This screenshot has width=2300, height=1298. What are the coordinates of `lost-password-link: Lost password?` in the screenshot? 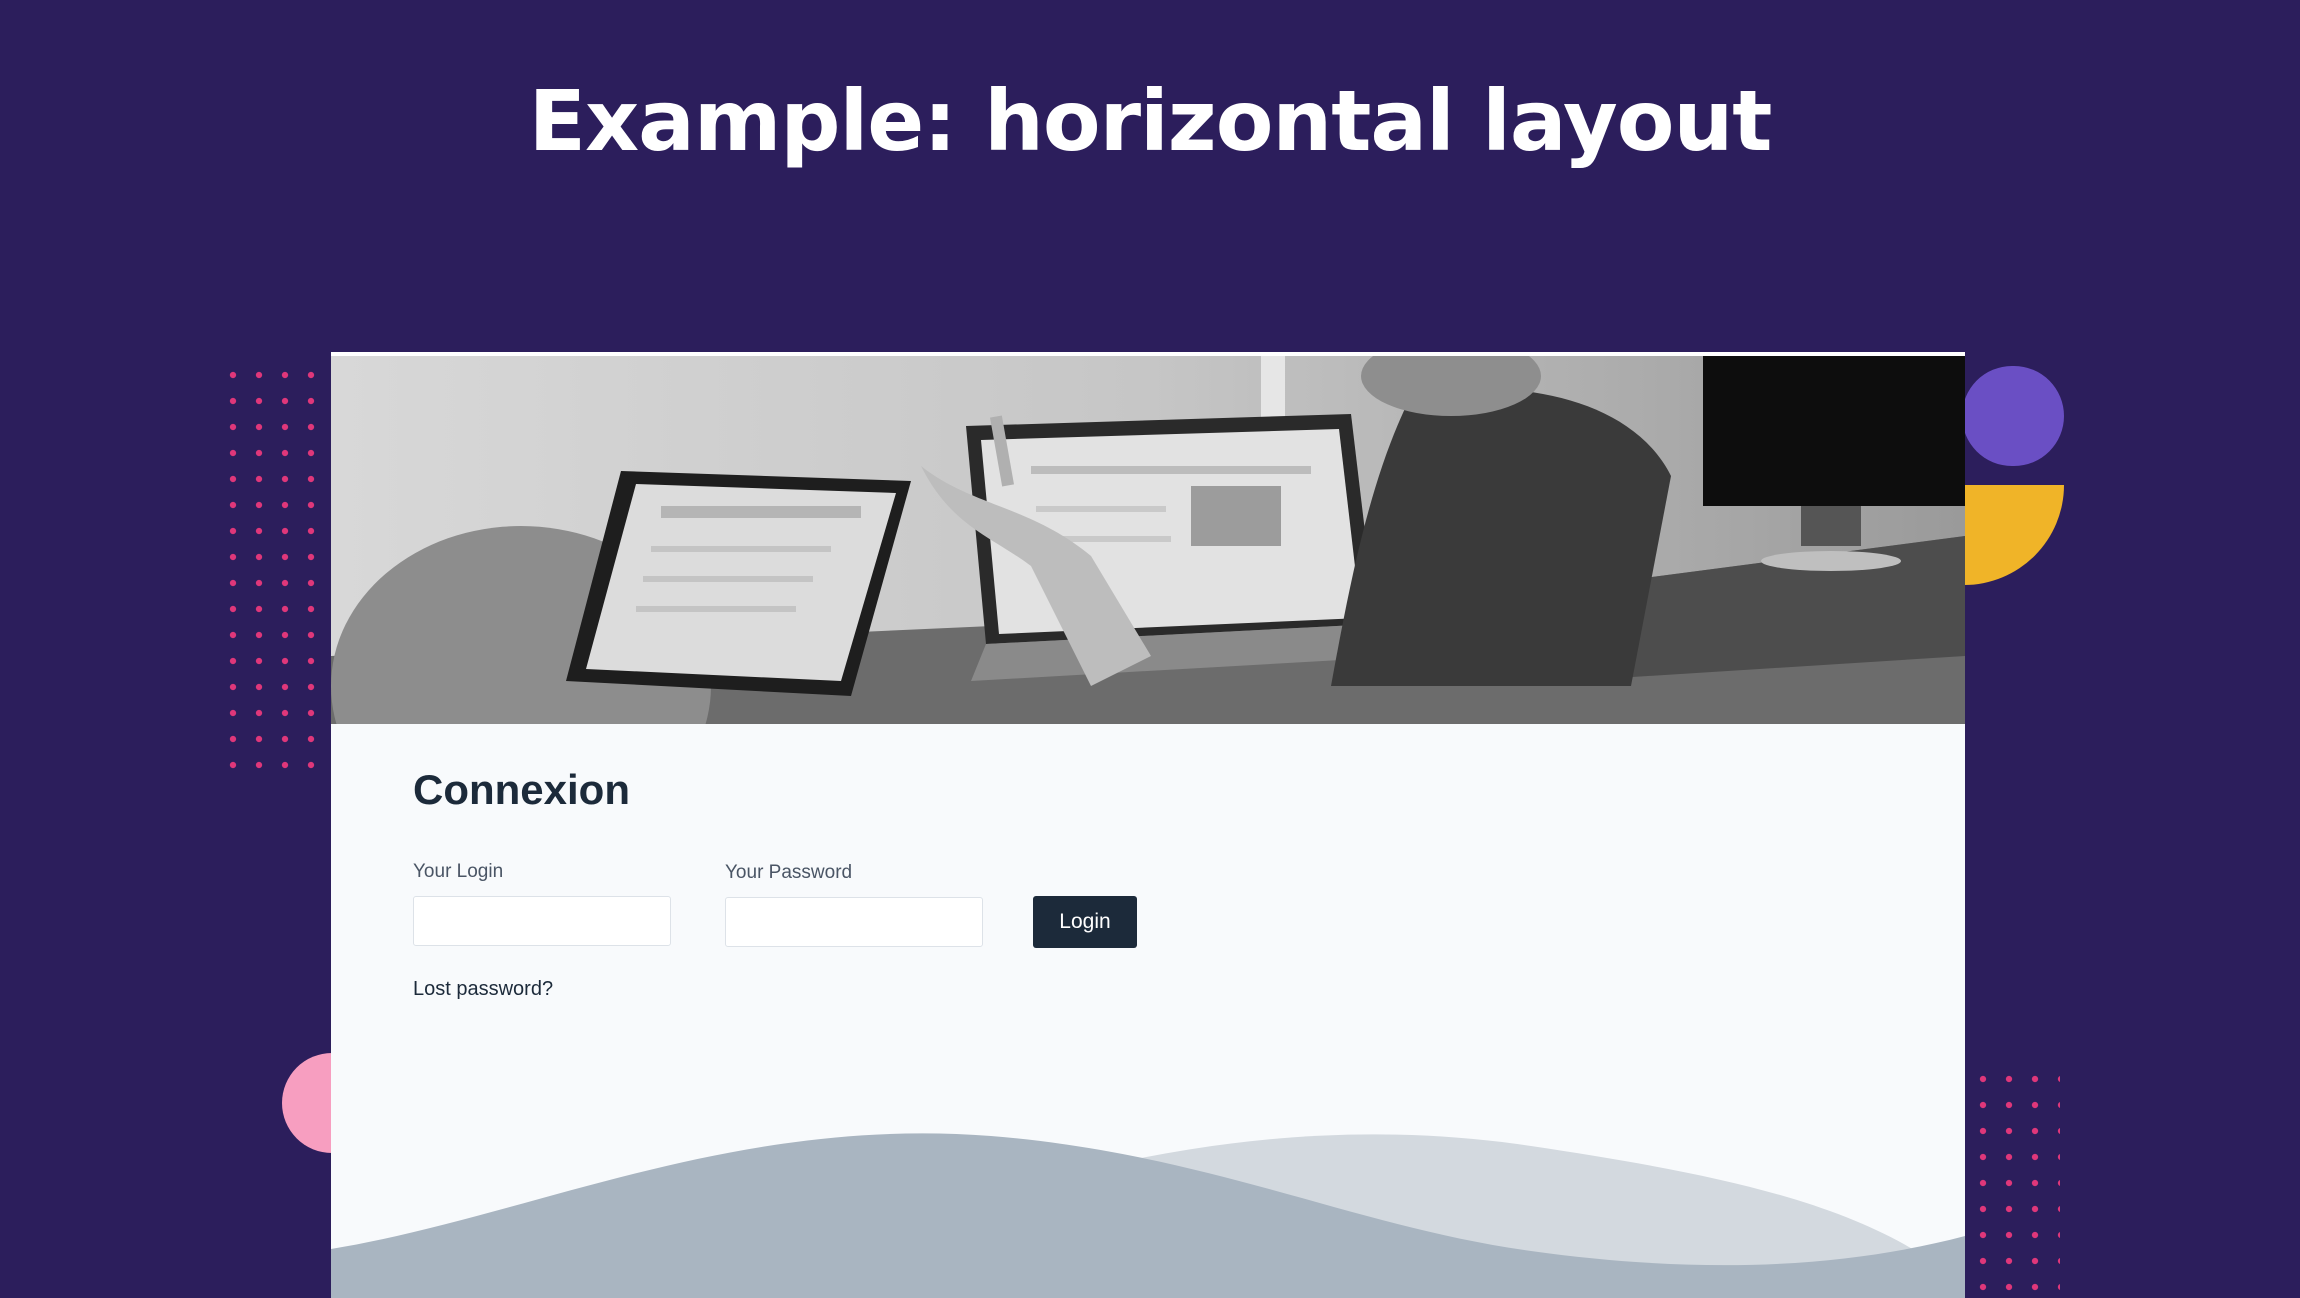 It's located at (483, 989).